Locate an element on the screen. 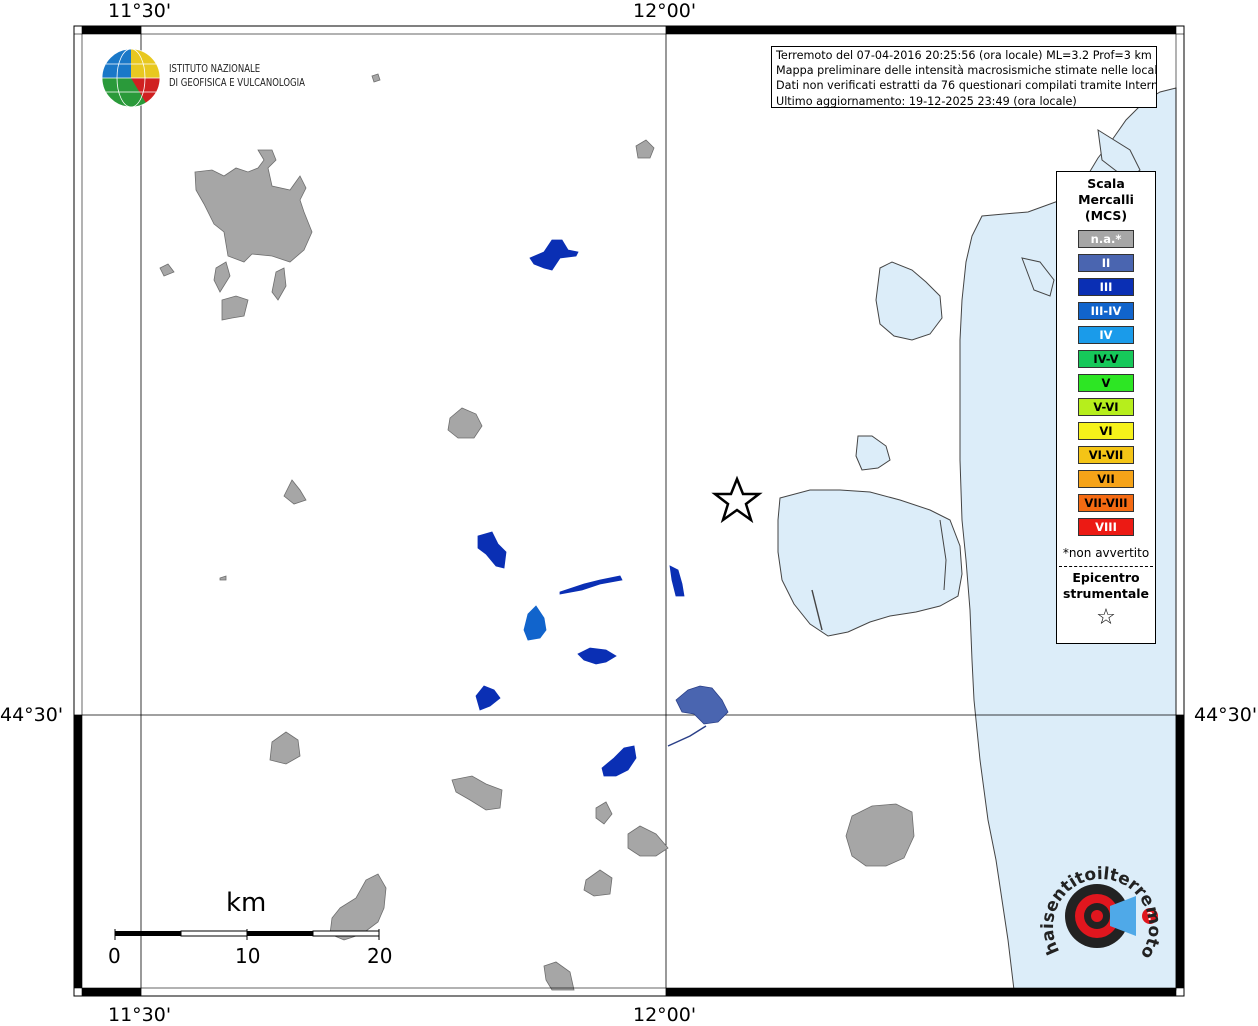 This screenshot has width=1258, height=1026. institute-line1: ISTITUTO NAZIONALE is located at coordinates (215, 68).